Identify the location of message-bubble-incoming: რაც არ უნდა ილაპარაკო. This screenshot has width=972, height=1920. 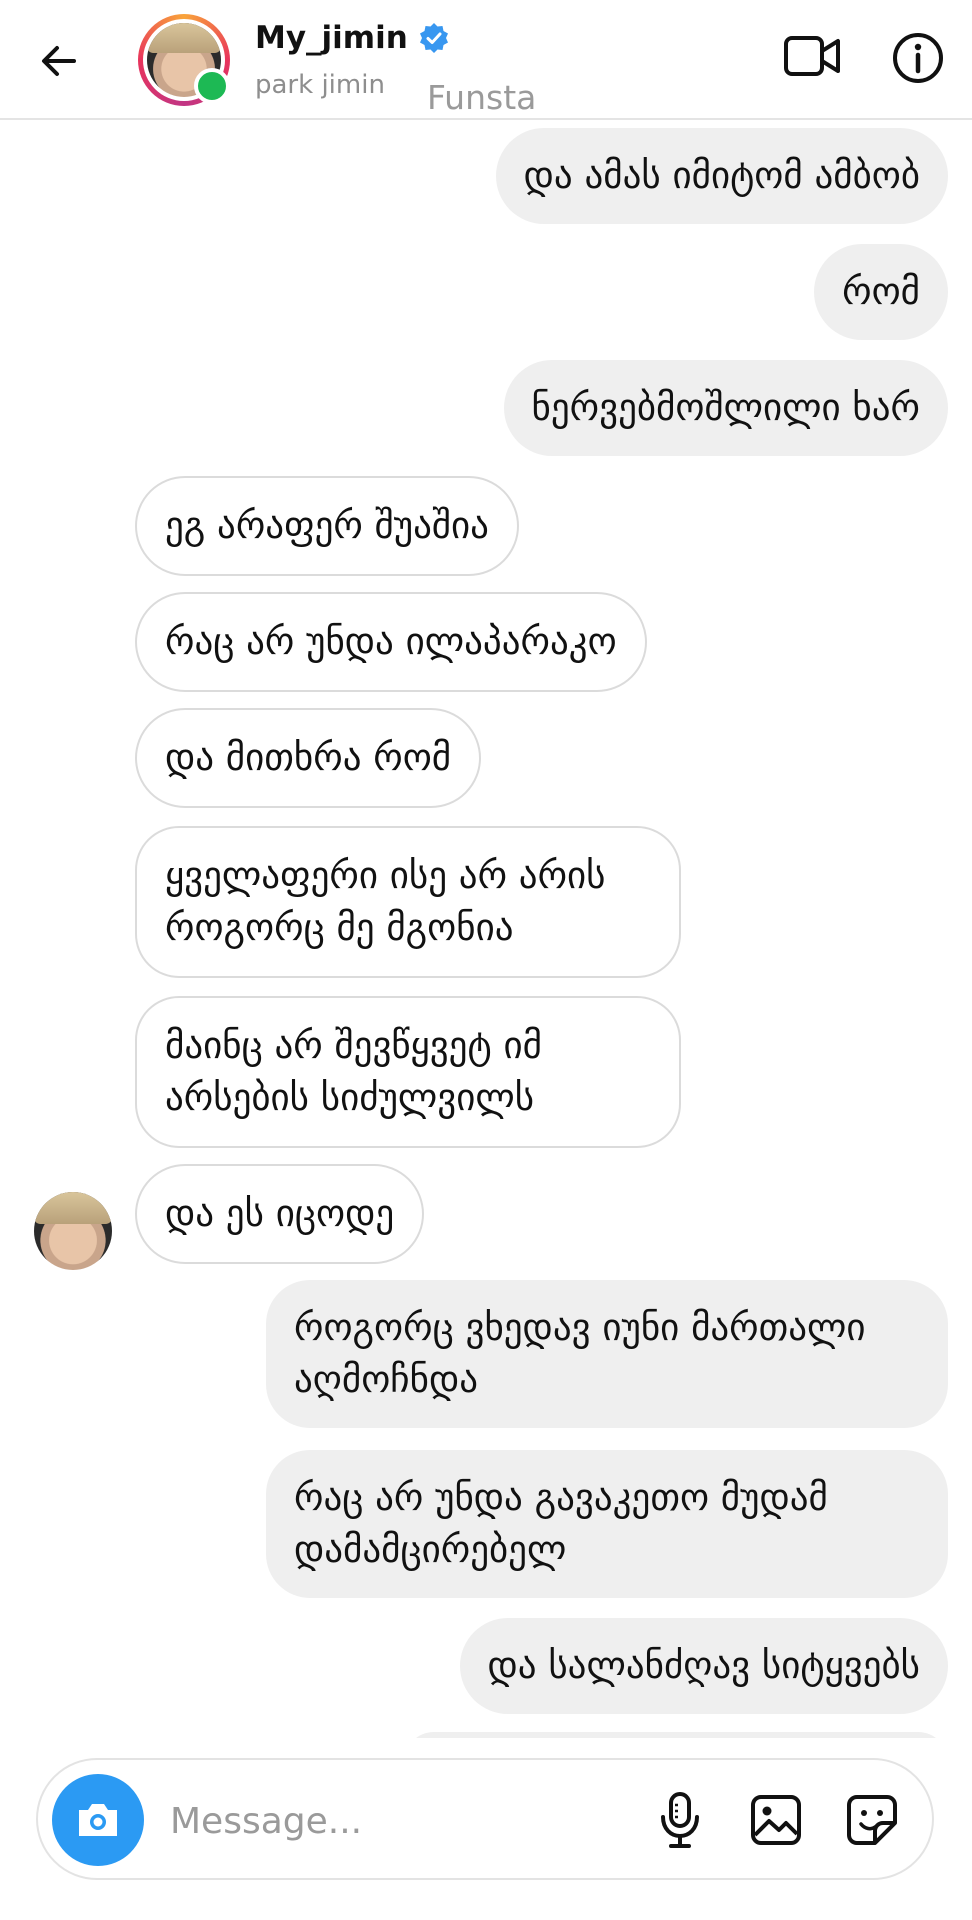
(391, 642).